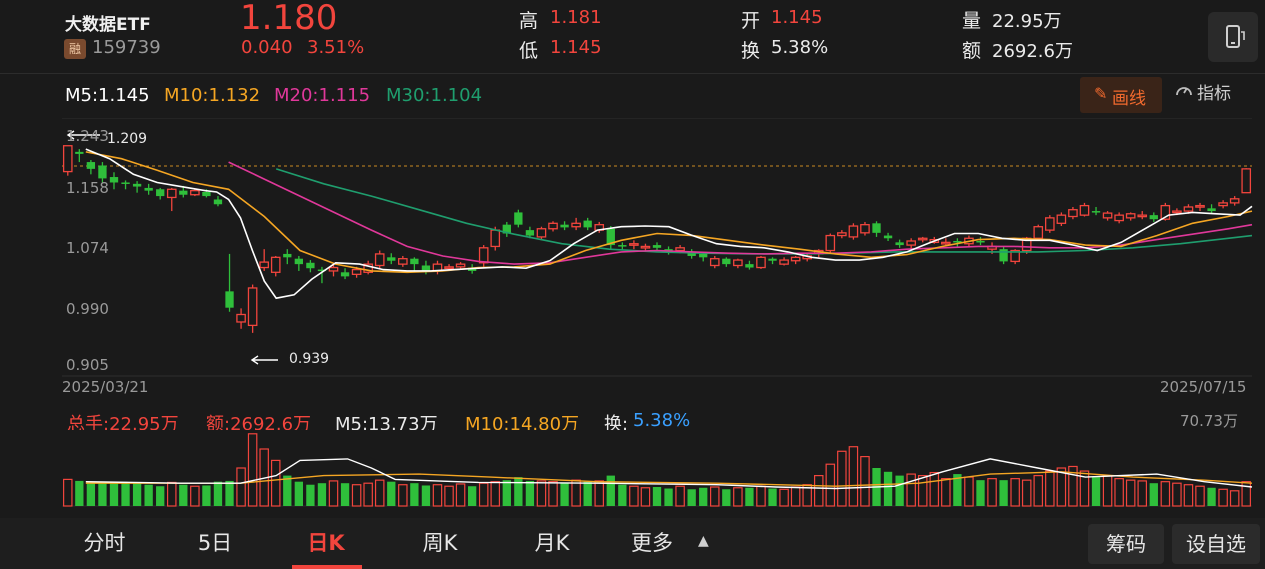 The image size is (1265, 569). I want to click on bottom-period-nav: 分时 5日 日K 周K 月K 更多 ▲, so click(632, 543).